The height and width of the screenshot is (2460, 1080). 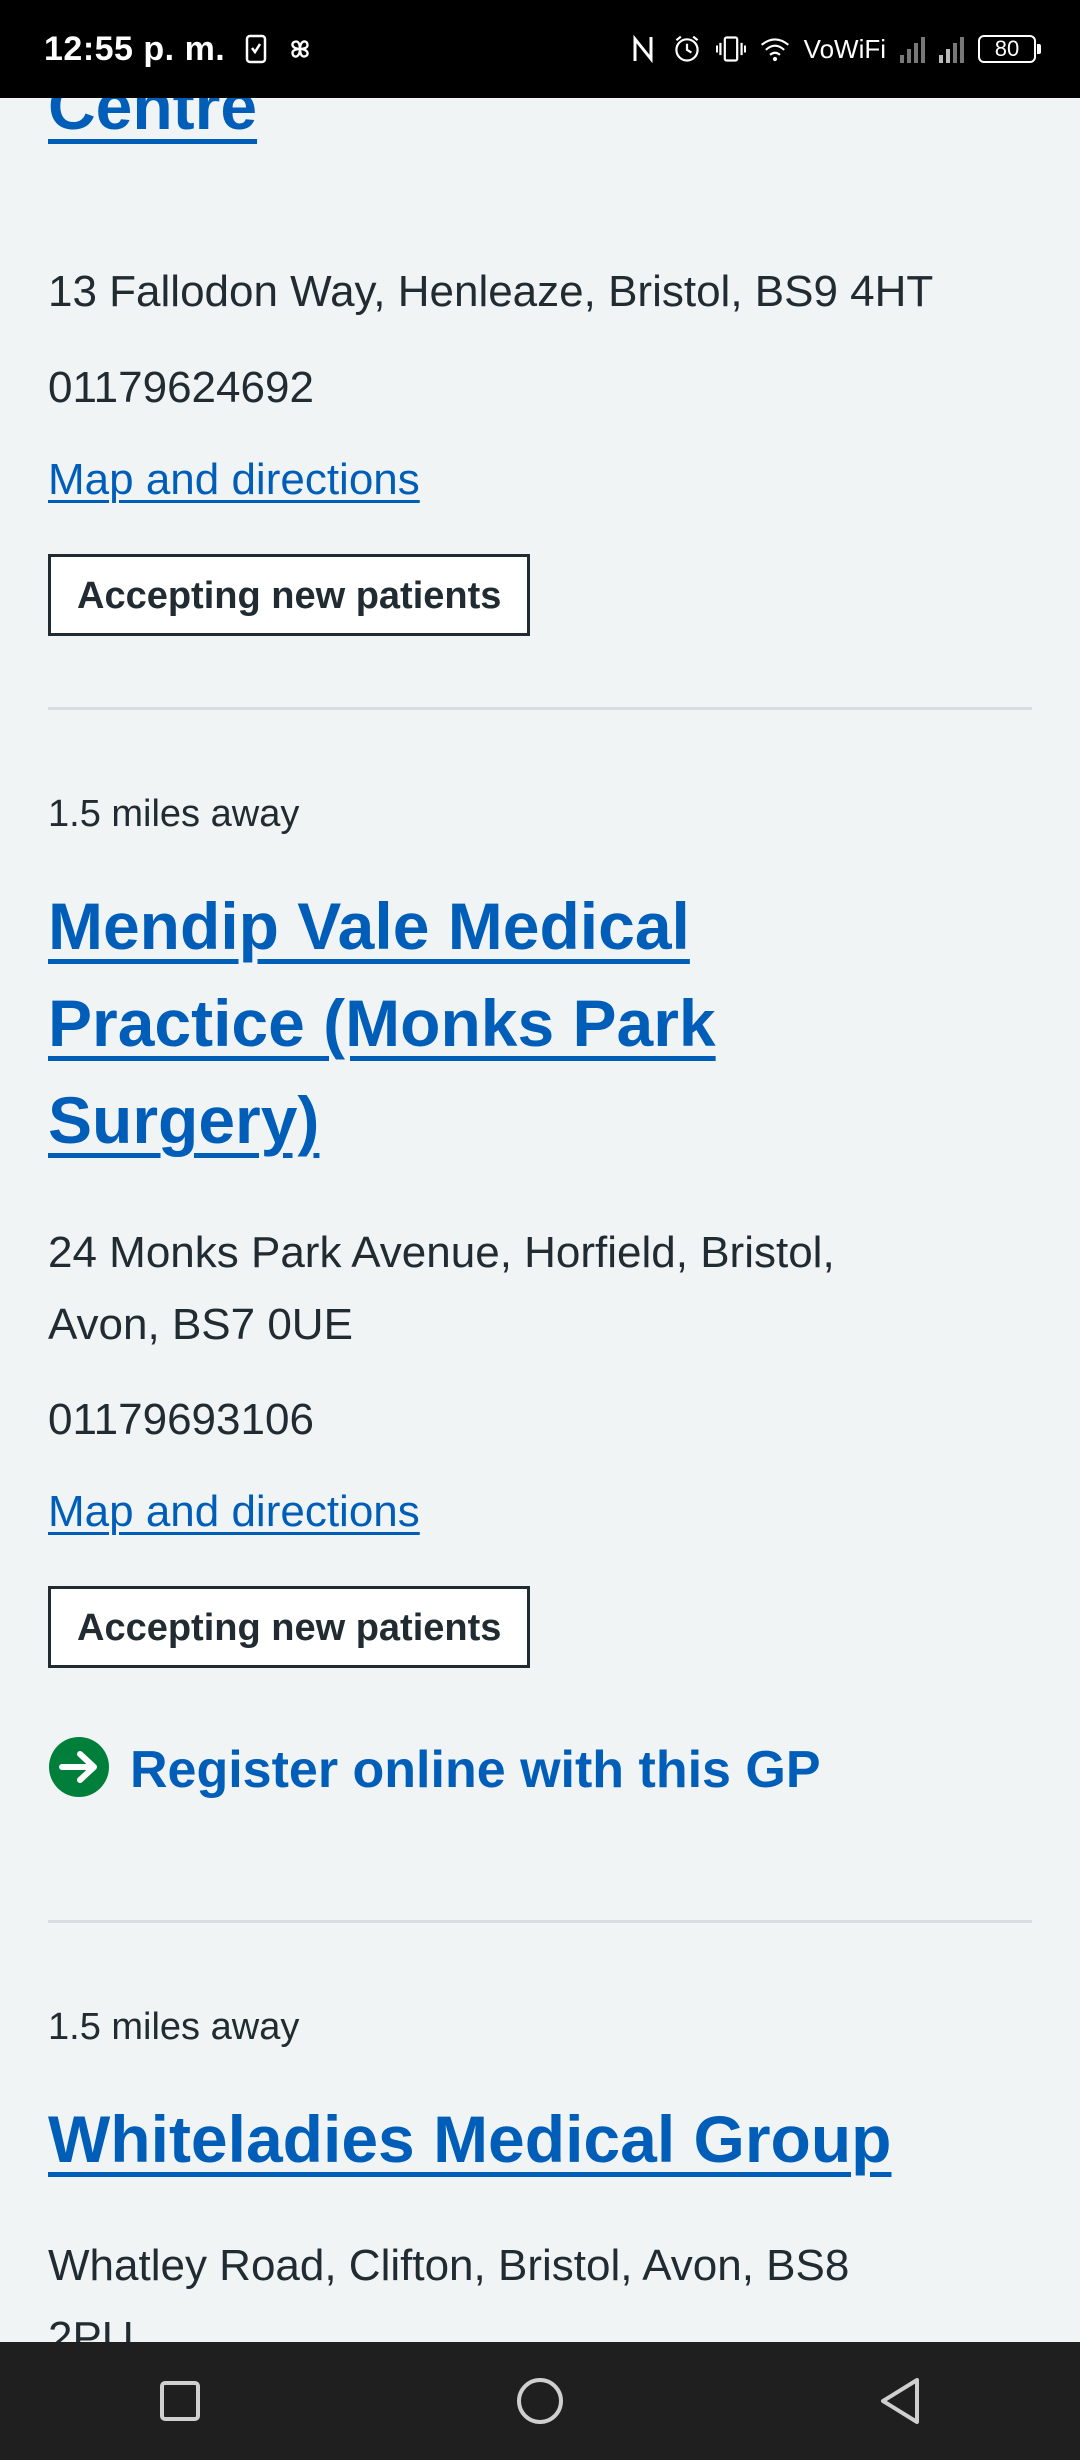 What do you see at coordinates (300, 49) in the screenshot?
I see `pinwheel-icon` at bounding box center [300, 49].